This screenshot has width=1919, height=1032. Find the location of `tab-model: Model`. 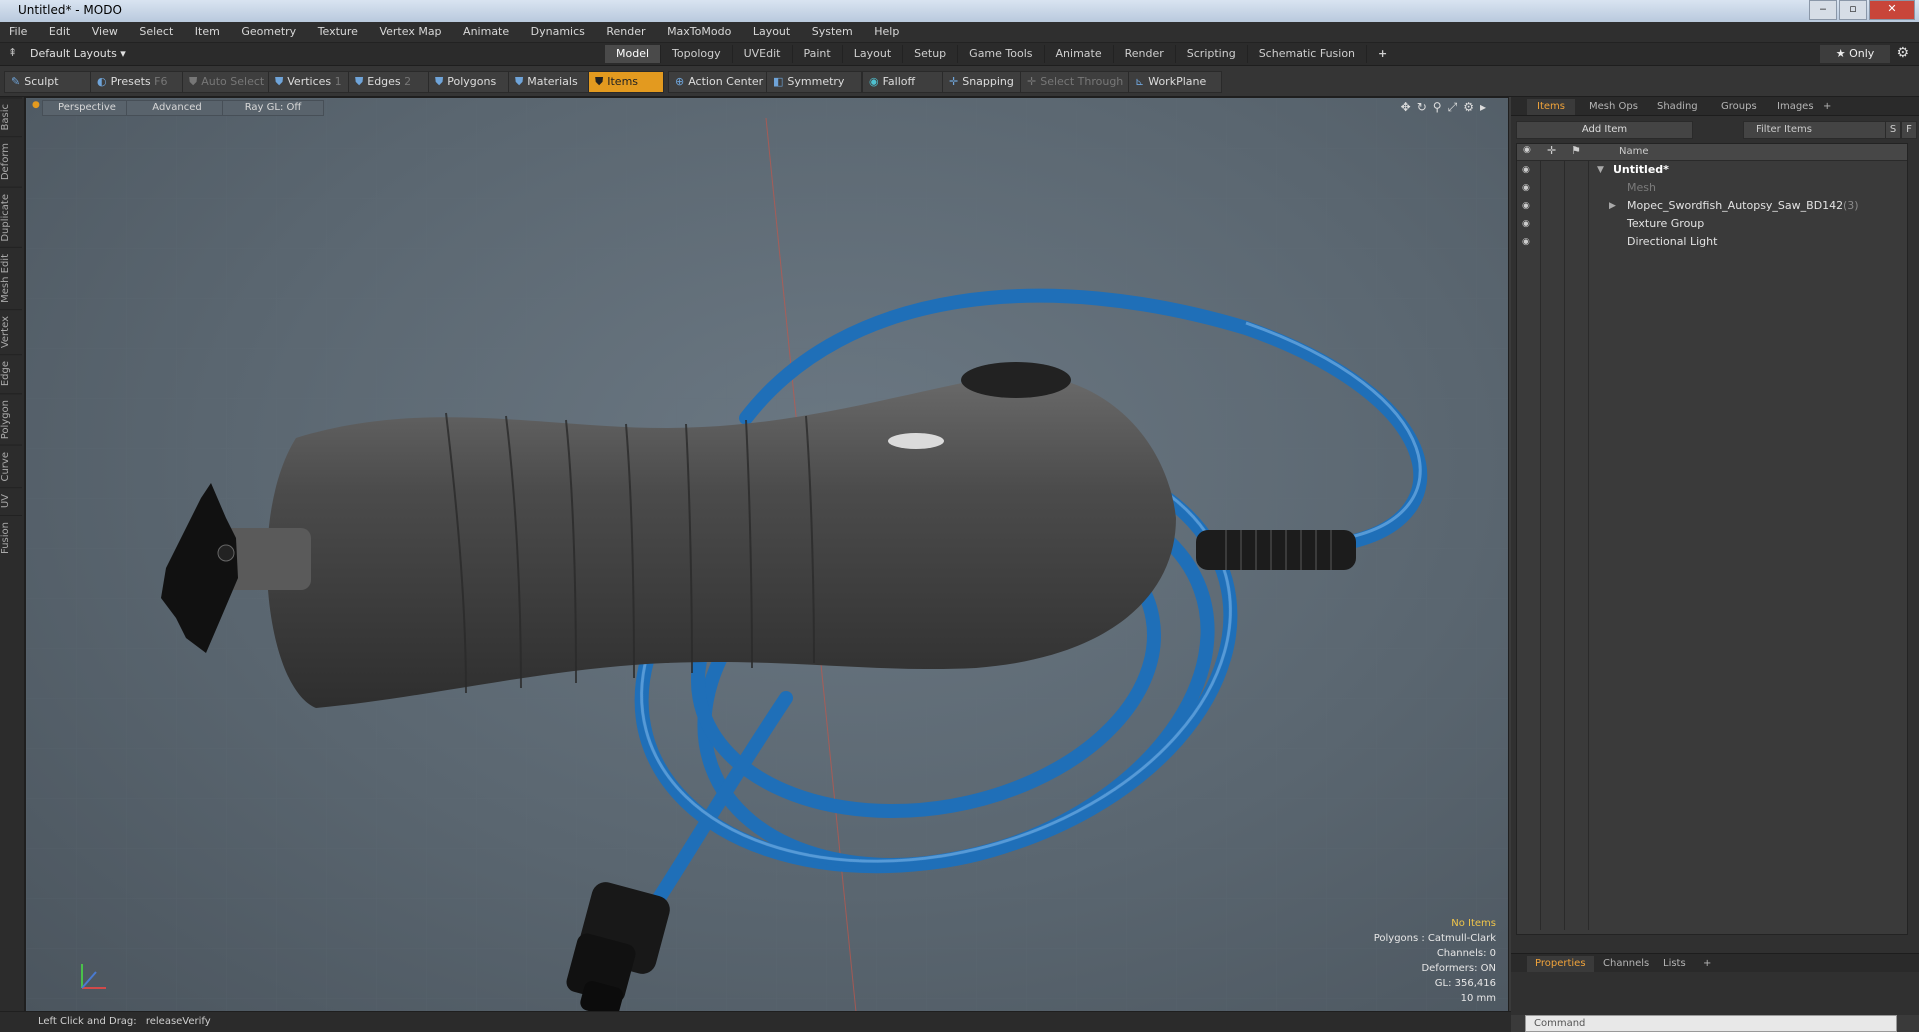

tab-model: Model is located at coordinates (633, 54).